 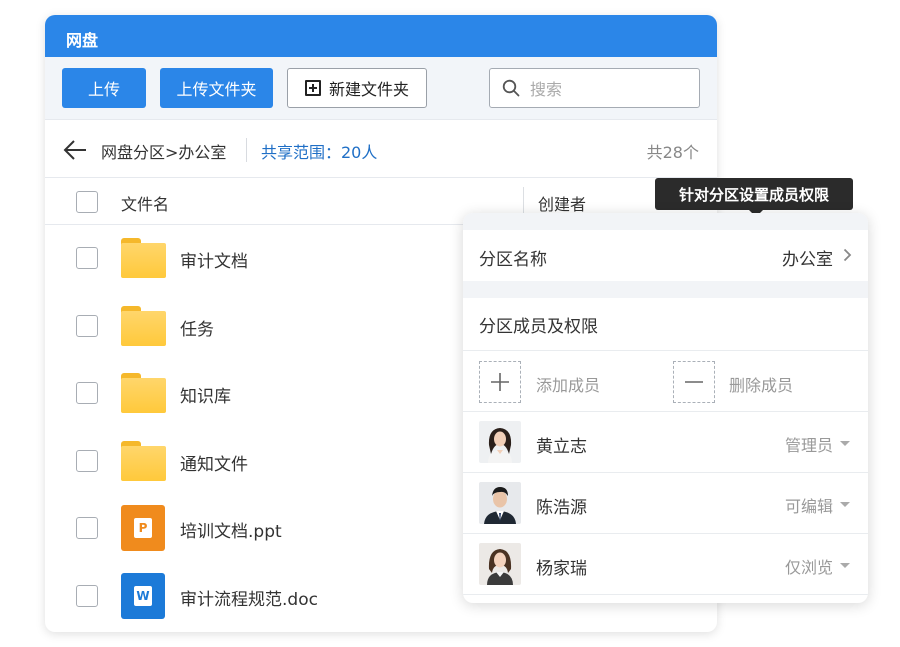 I want to click on permission-tooltip: 针对分区设置成员权限, so click(x=754, y=197).